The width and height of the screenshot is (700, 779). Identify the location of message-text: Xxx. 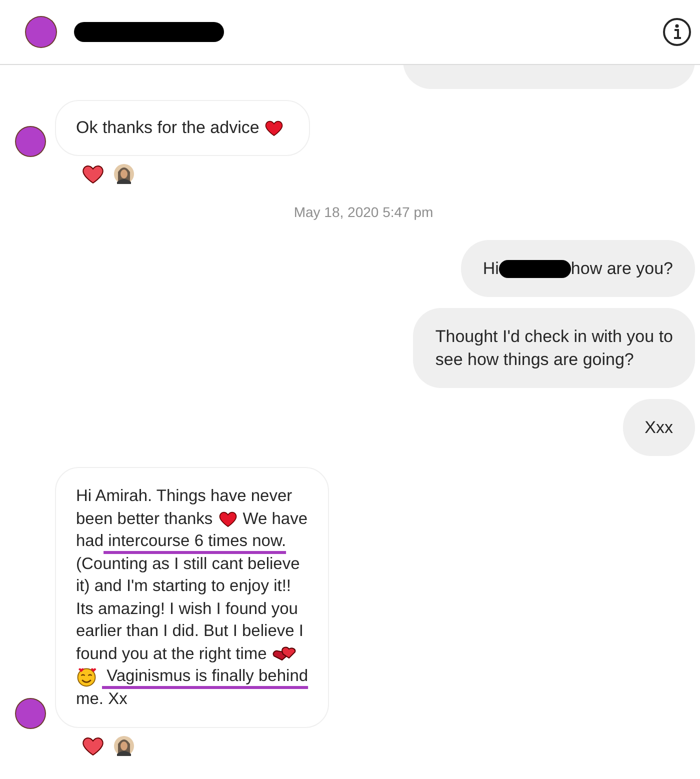
(658, 428).